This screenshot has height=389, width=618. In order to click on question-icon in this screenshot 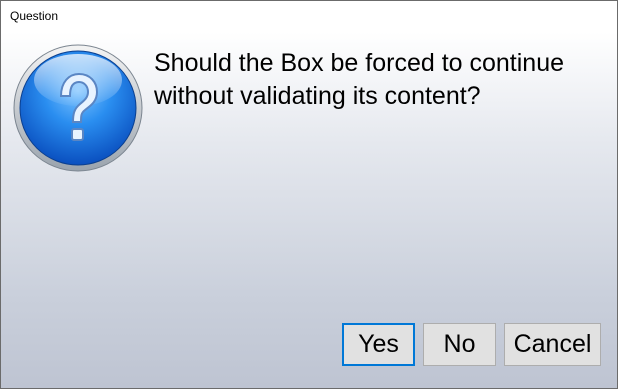, I will do `click(78, 108)`.